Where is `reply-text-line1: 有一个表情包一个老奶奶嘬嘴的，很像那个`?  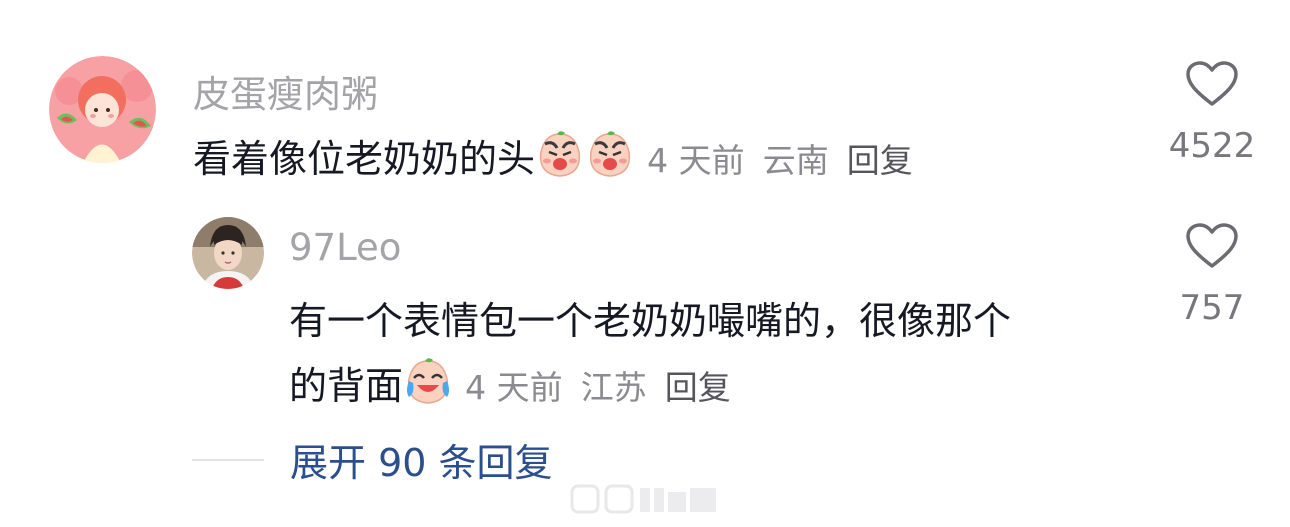
reply-text-line1: 有一个表情包一个老奶奶嘬嘴的，很像那个 is located at coordinates (650, 321).